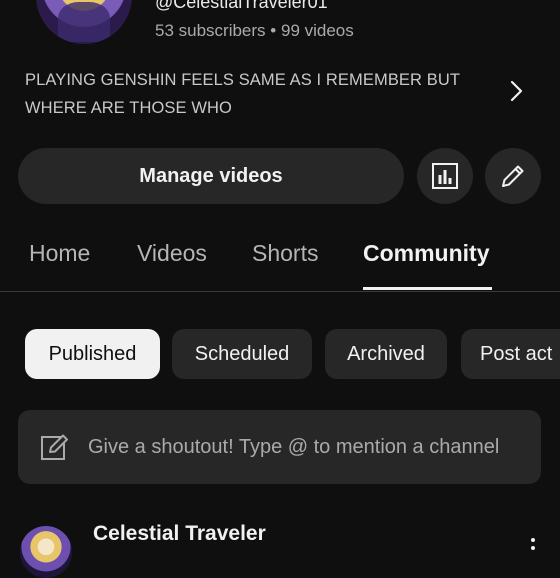  What do you see at coordinates (285, 253) in the screenshot?
I see `tab-shorts: Shorts` at bounding box center [285, 253].